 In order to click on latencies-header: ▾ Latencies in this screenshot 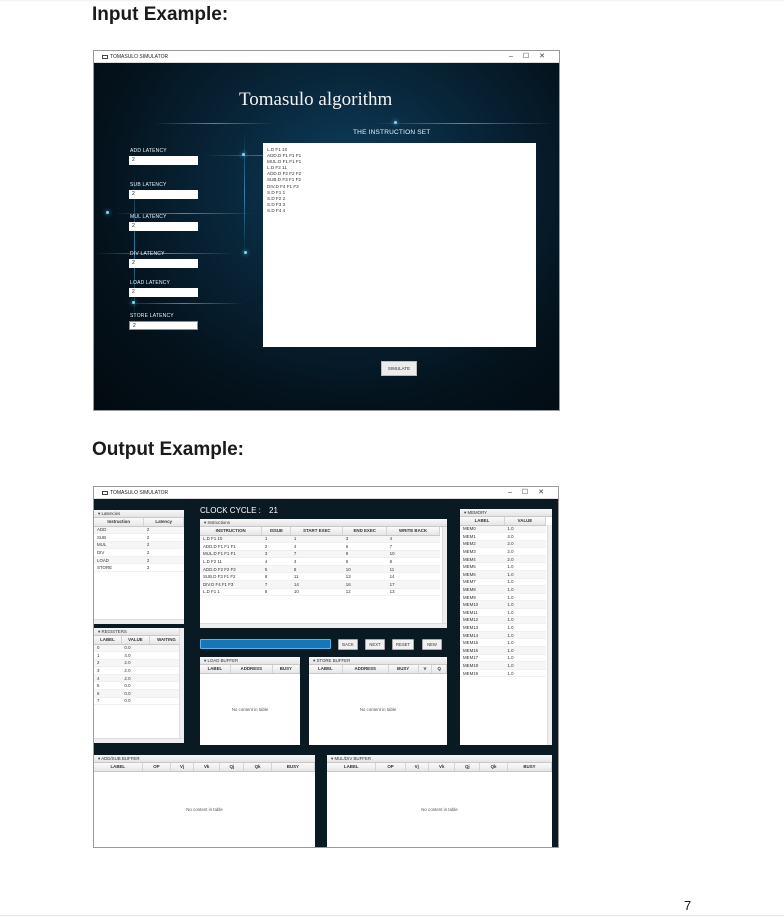, I will do `click(139, 514)`.